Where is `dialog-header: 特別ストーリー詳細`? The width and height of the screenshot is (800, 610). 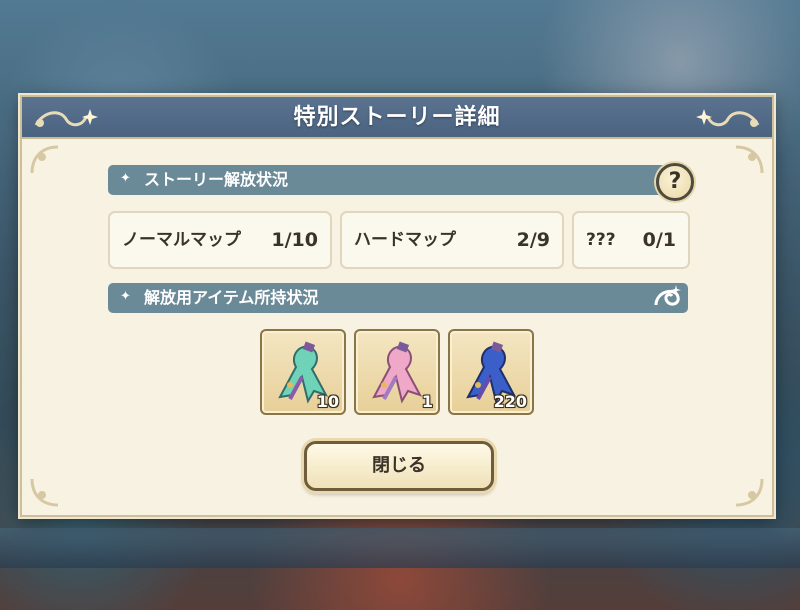 dialog-header: 特別ストーリー詳細 is located at coordinates (397, 118).